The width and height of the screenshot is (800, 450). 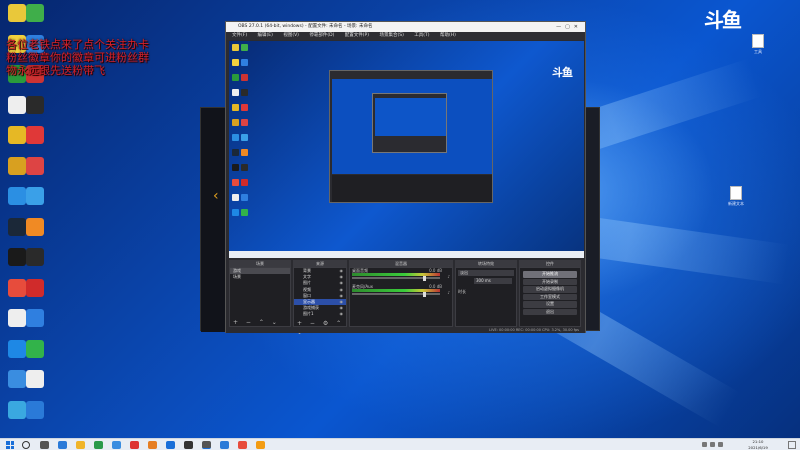 I want to click on start-streaming-button: 开始推流, so click(x=550, y=274).